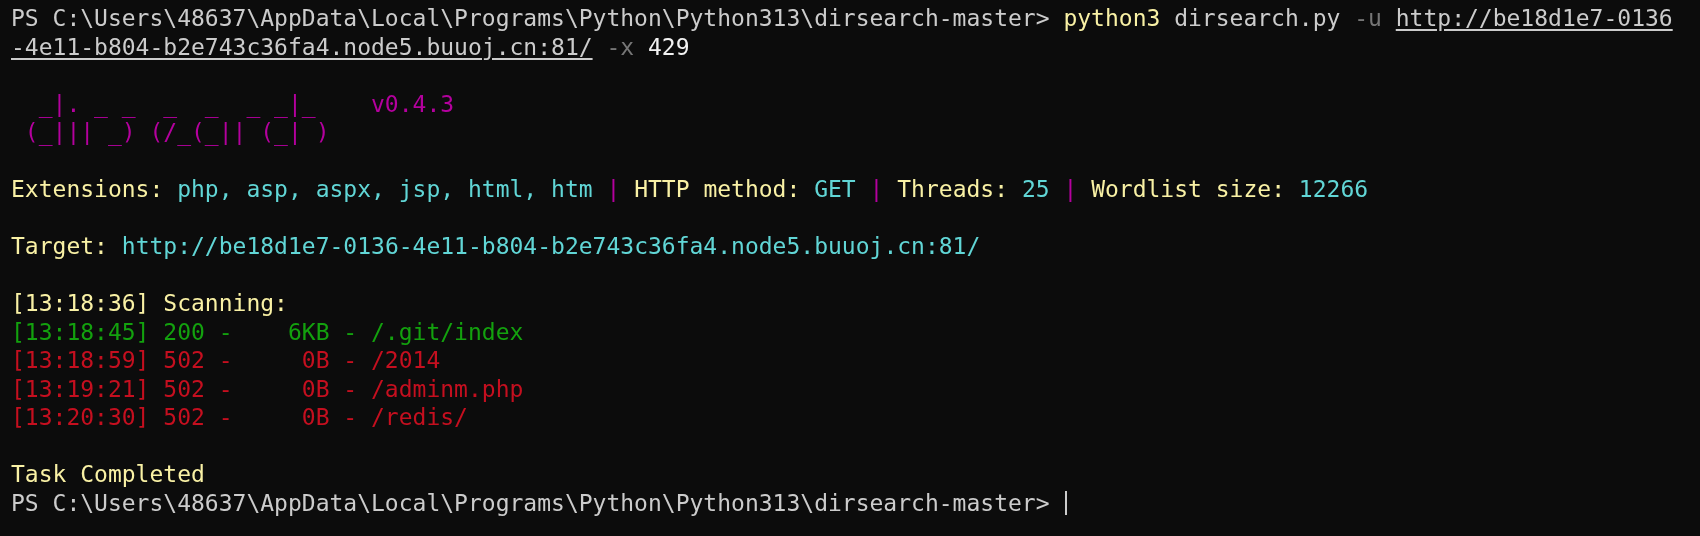 The image size is (1700, 536). Describe the element at coordinates (108, 474) in the screenshot. I see `terminal-line: Task Completed` at that location.